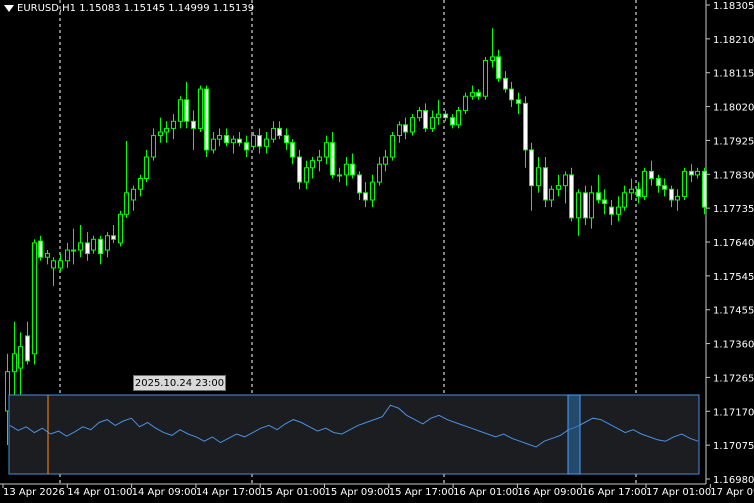 Image resolution: width=754 pixels, height=503 pixels. What do you see at coordinates (614, 492) in the screenshot?
I see `time-label: 16 Apr 17:00` at bounding box center [614, 492].